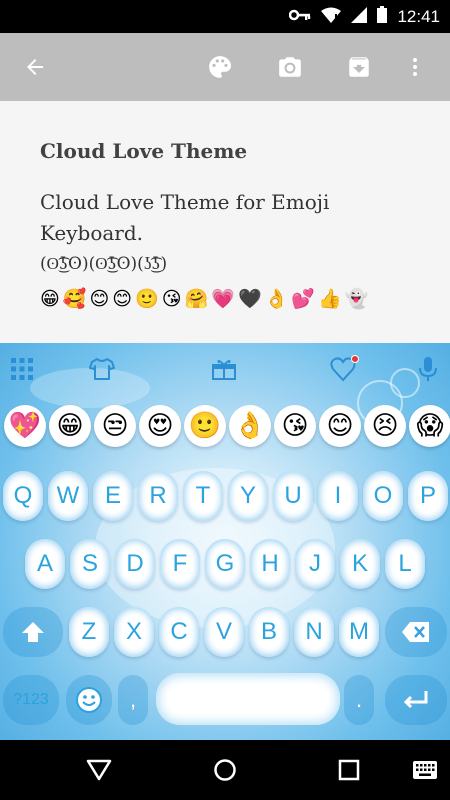  Describe the element at coordinates (418, 16) in the screenshot. I see `status-time: 12:41` at that location.